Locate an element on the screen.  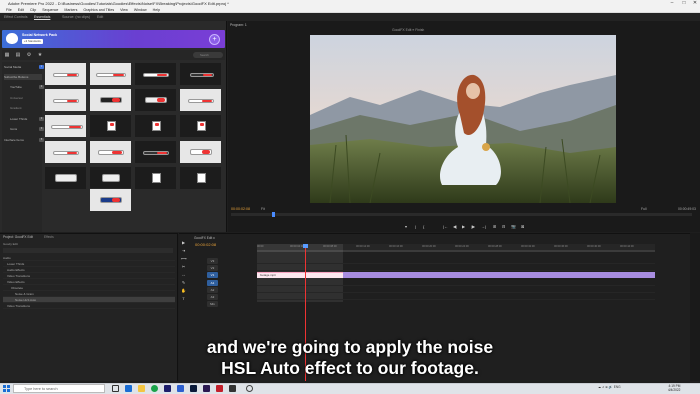
sidebar-item-subscribe-buttons: Subscribe Buttons is located at coordinates (23, 77).